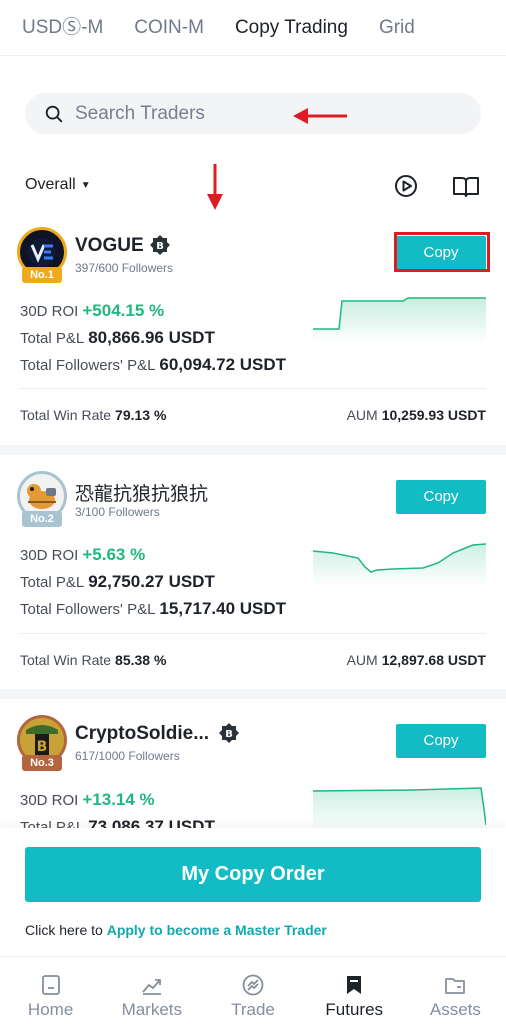  What do you see at coordinates (50, 1009) in the screenshot?
I see `nav-home-label: Home` at bounding box center [50, 1009].